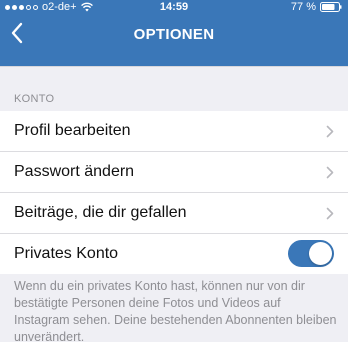 The width and height of the screenshot is (348, 342). I want to click on row-label: Passwort ändern, so click(74, 171).